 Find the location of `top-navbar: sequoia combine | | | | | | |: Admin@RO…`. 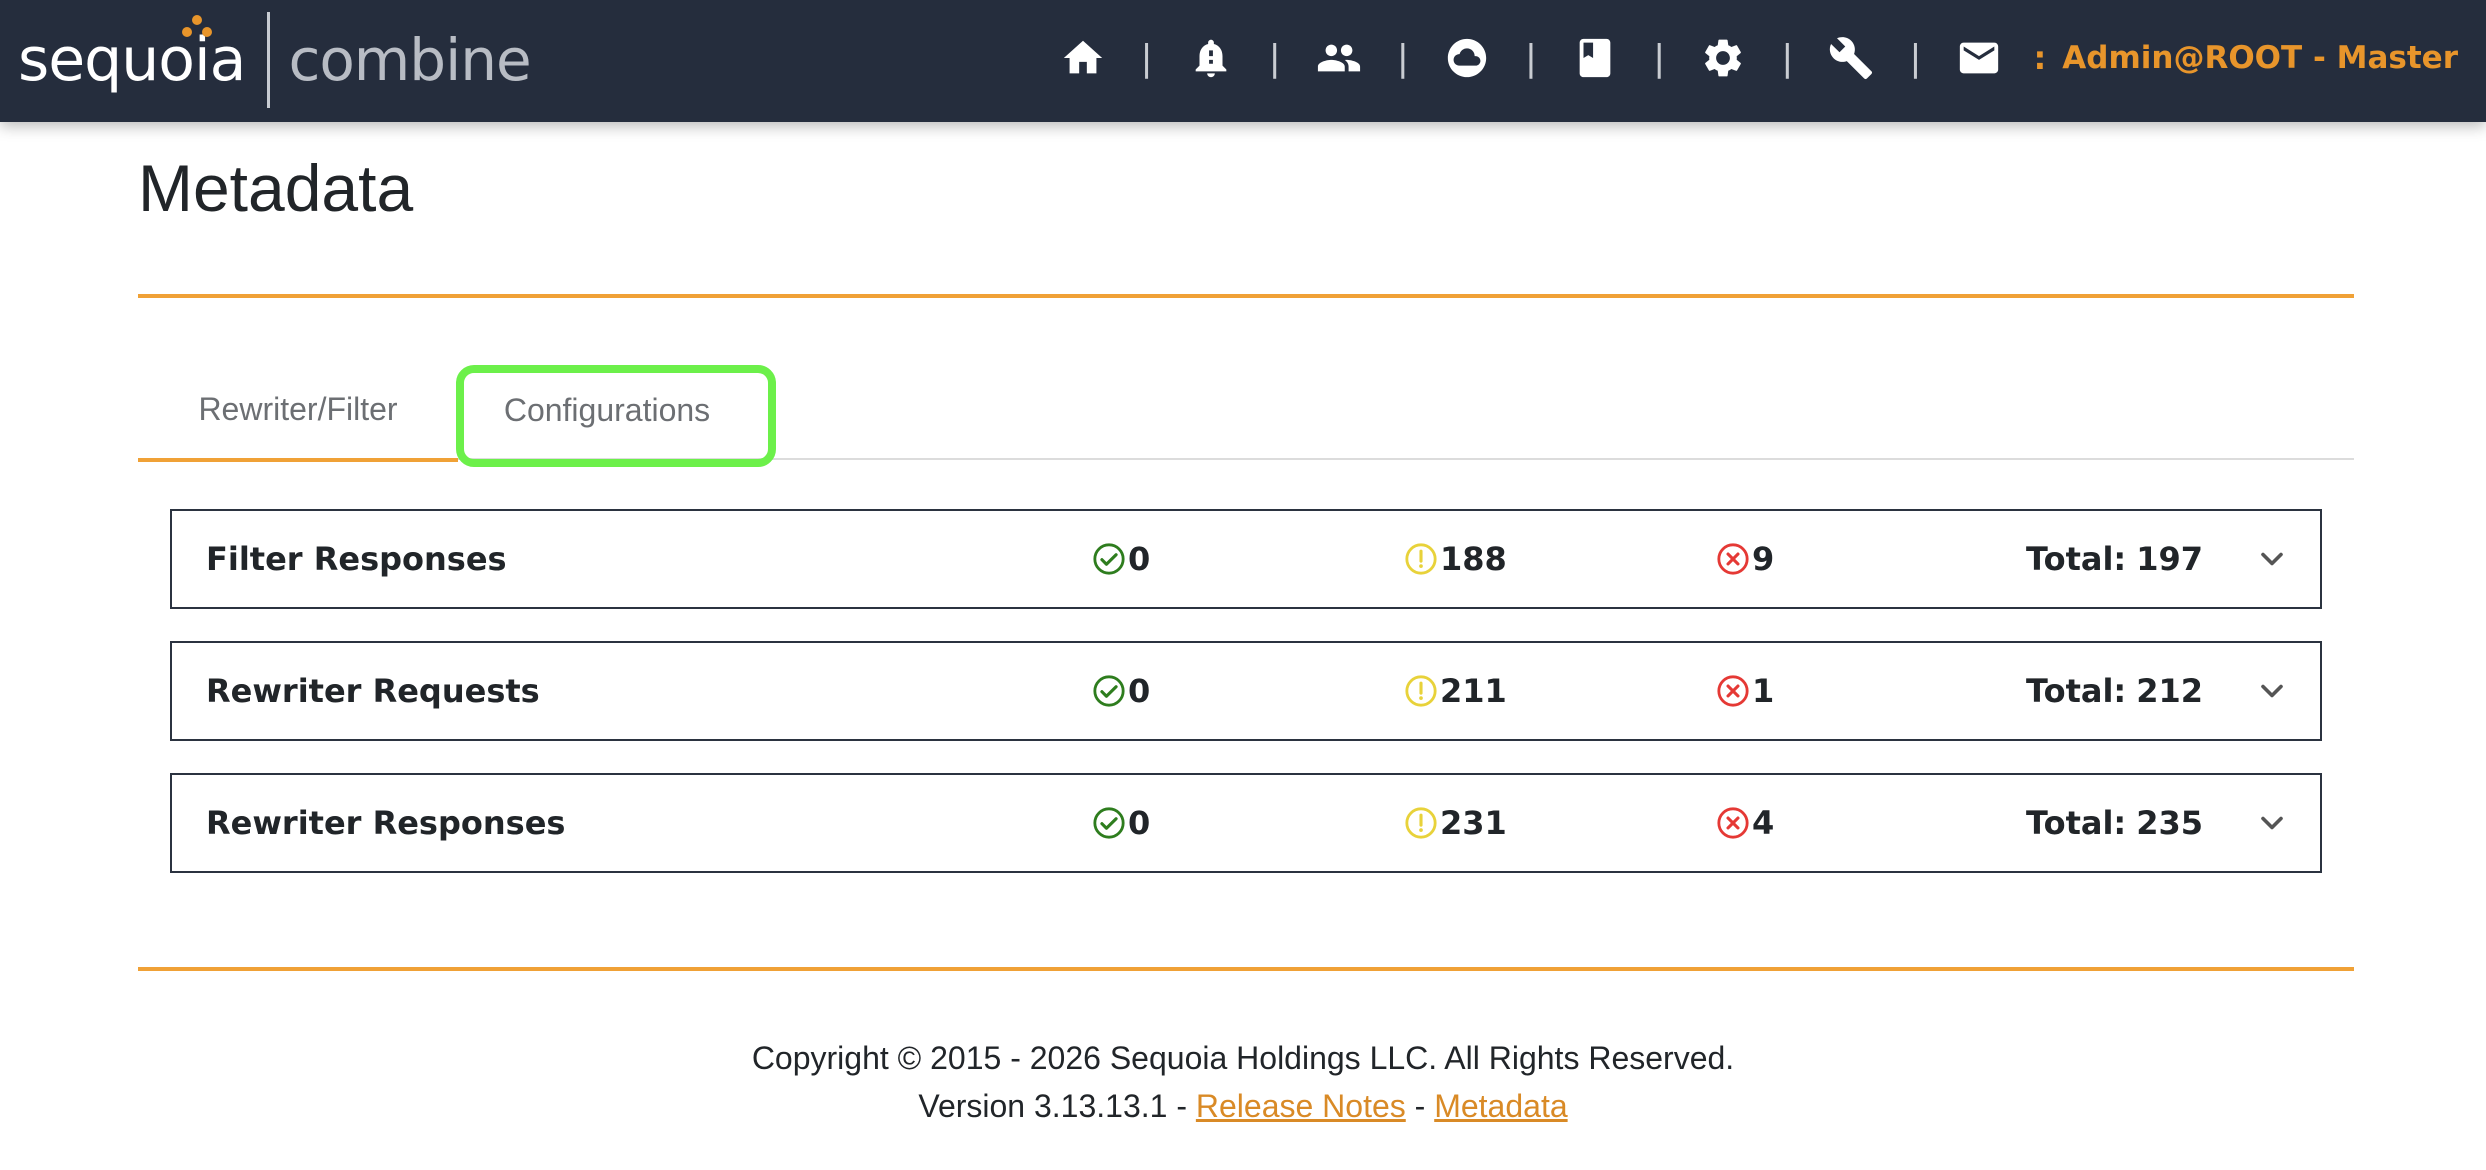

top-navbar: sequoia combine | | | | | | |: Admin@RO… is located at coordinates (1243, 61).